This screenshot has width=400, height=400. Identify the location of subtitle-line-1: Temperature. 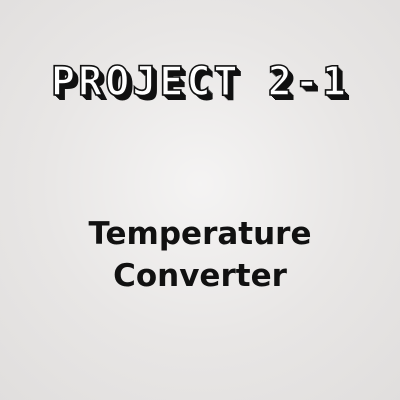
(200, 234).